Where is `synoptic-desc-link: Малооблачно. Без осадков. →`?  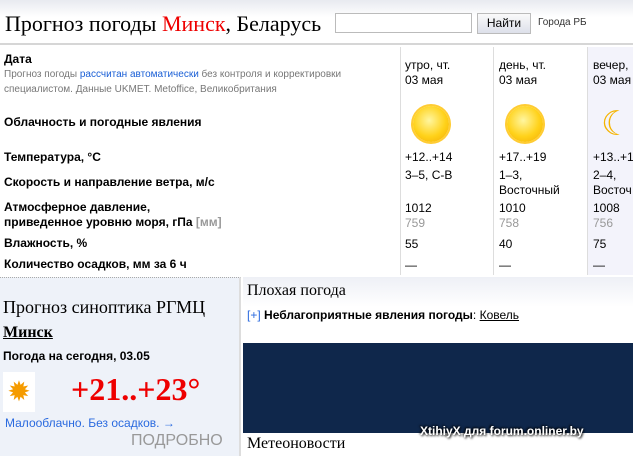
synoptic-desc-link: Малооблачно. Без осадков. → is located at coordinates (90, 423).